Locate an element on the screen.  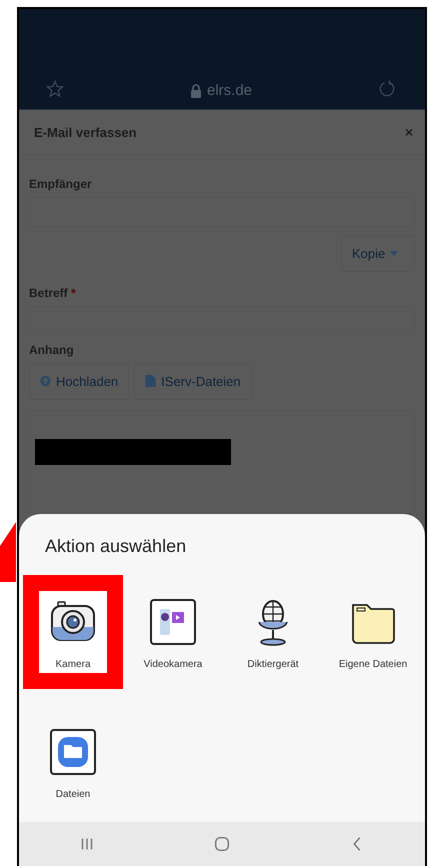
sheet-title: Aktion auswählen is located at coordinates (116, 546).